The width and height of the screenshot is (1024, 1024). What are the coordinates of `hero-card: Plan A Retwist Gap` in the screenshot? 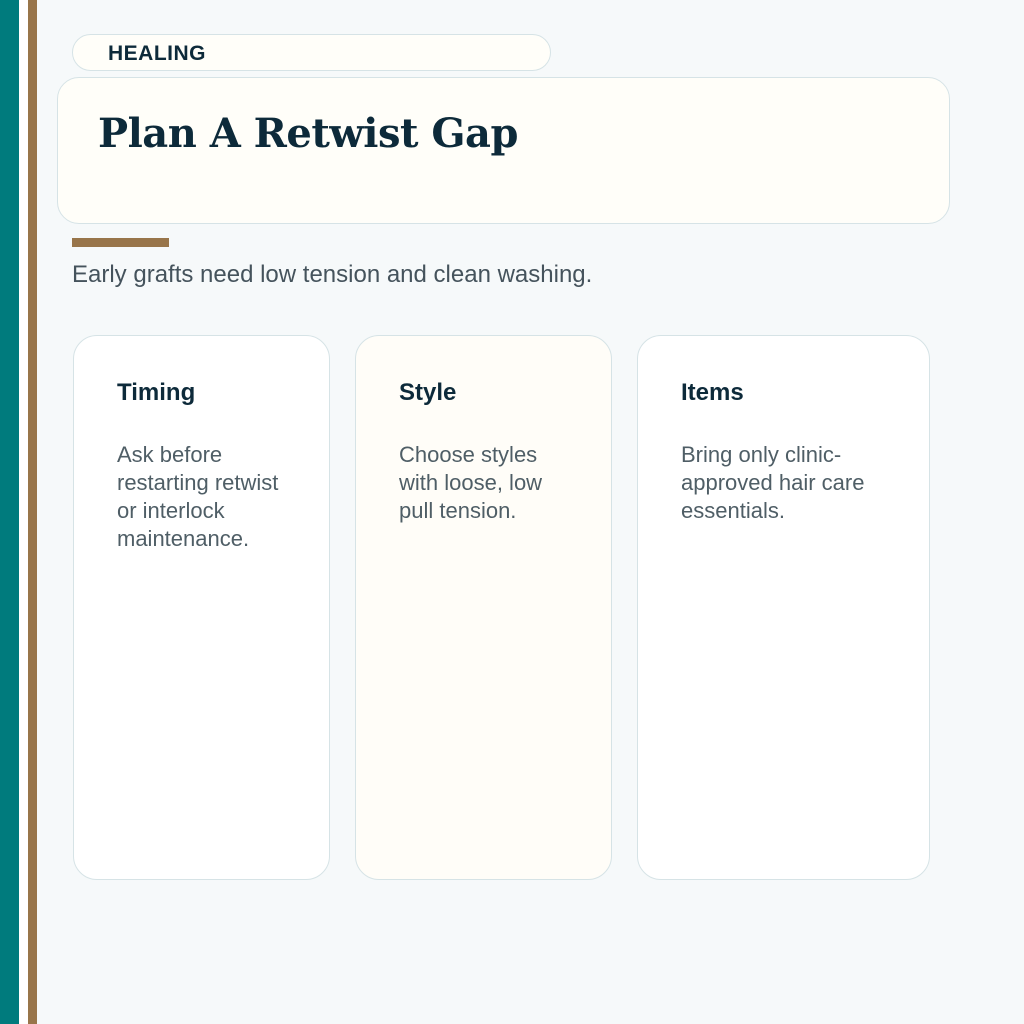 It's located at (503, 150).